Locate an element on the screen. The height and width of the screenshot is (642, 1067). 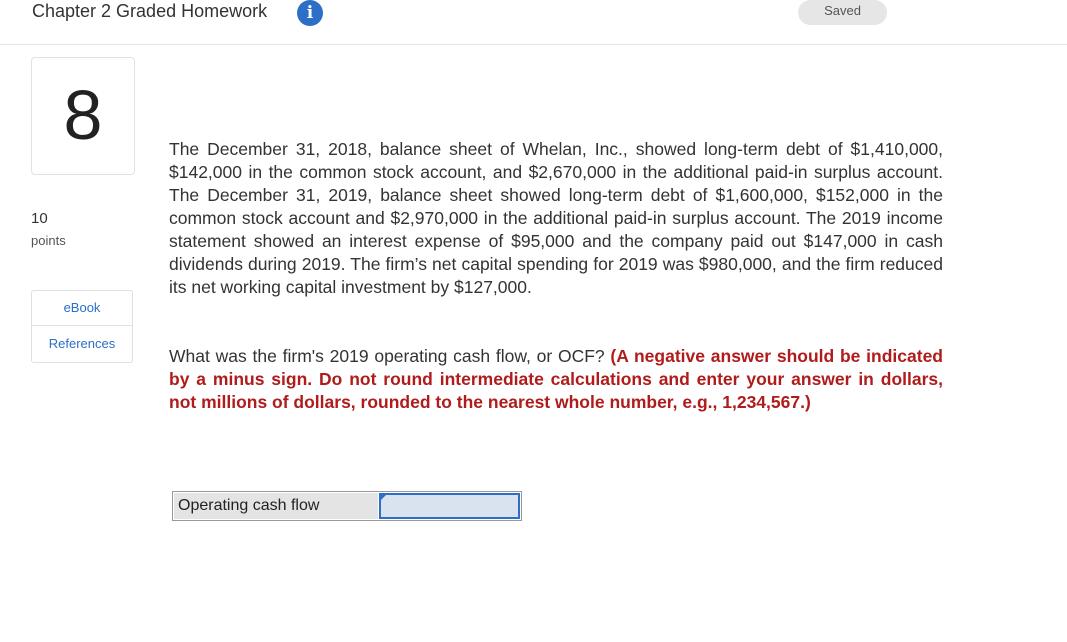
operating-cash-flow-input is located at coordinates (449, 506).